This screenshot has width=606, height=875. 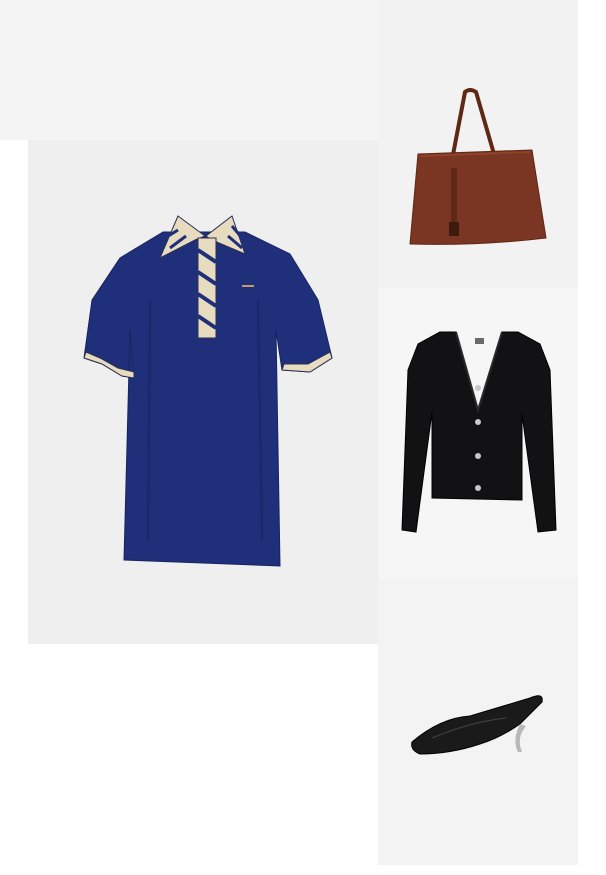 I want to click on bag-icon, so click(x=478, y=166).